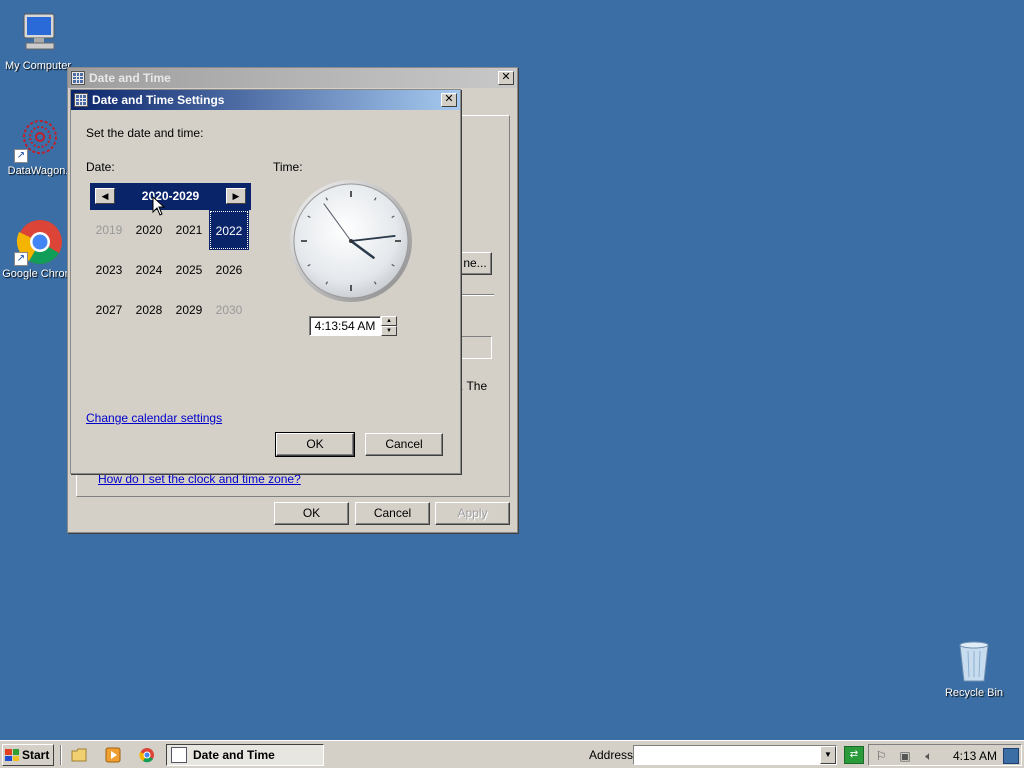  I want to click on mouse-cursor-icon, so click(159, 206).